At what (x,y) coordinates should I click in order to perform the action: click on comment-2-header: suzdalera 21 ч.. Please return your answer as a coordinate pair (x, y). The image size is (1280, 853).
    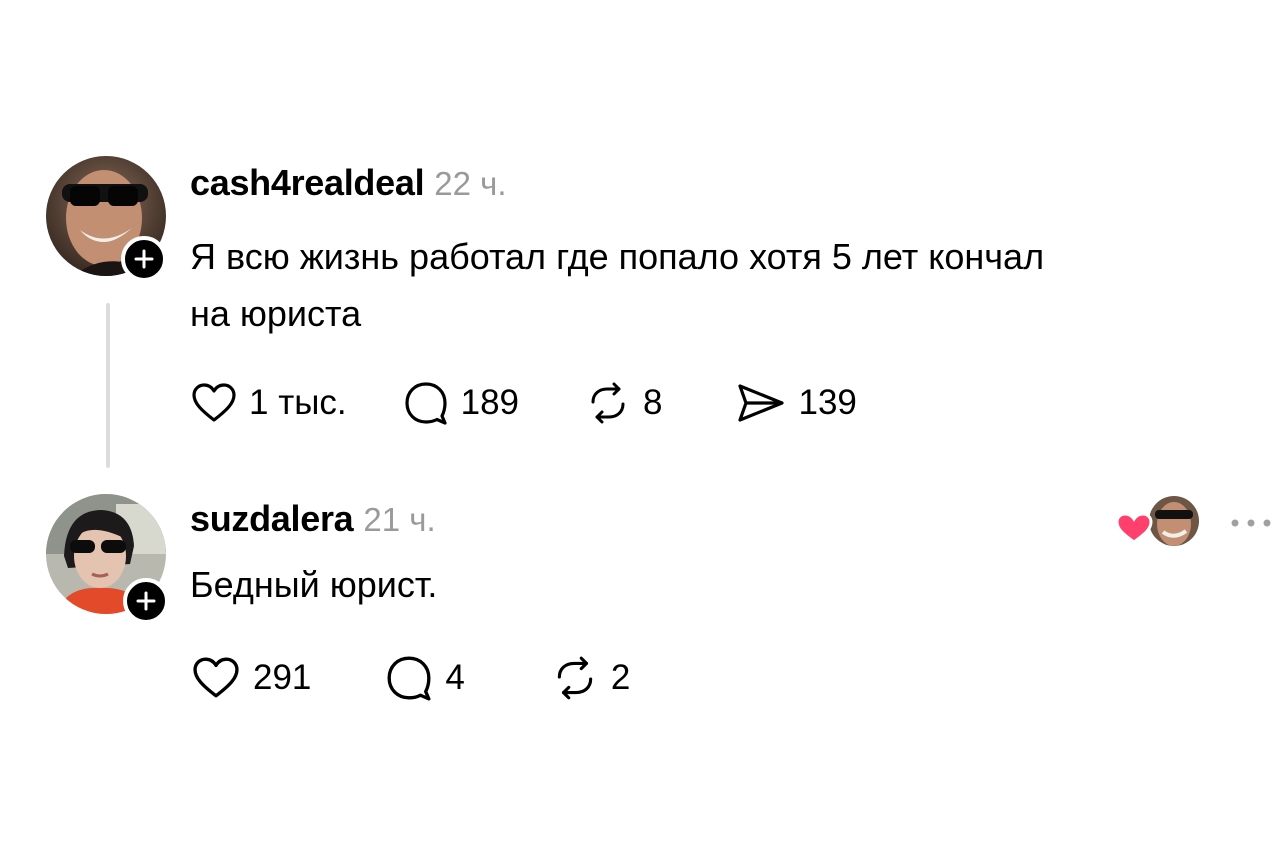
    Looking at the image, I should click on (313, 519).